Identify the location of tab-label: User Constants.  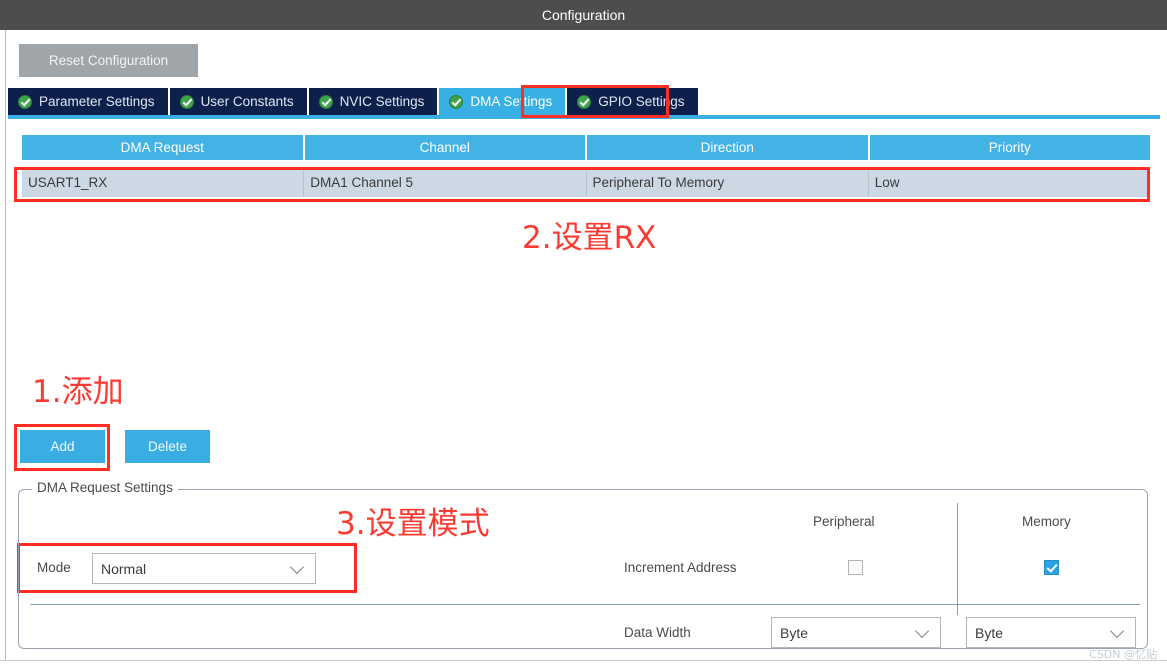
(247, 101).